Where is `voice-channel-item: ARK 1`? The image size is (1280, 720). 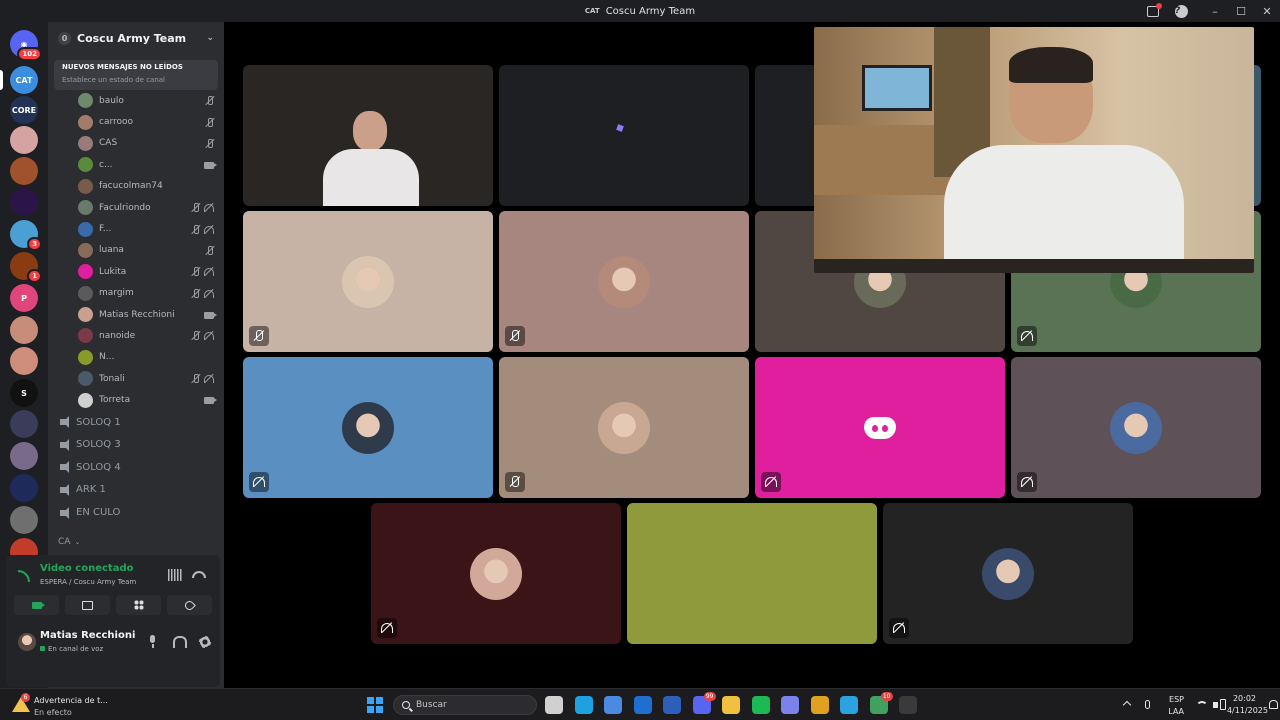
voice-channel-item: ARK 1 is located at coordinates (136, 490).